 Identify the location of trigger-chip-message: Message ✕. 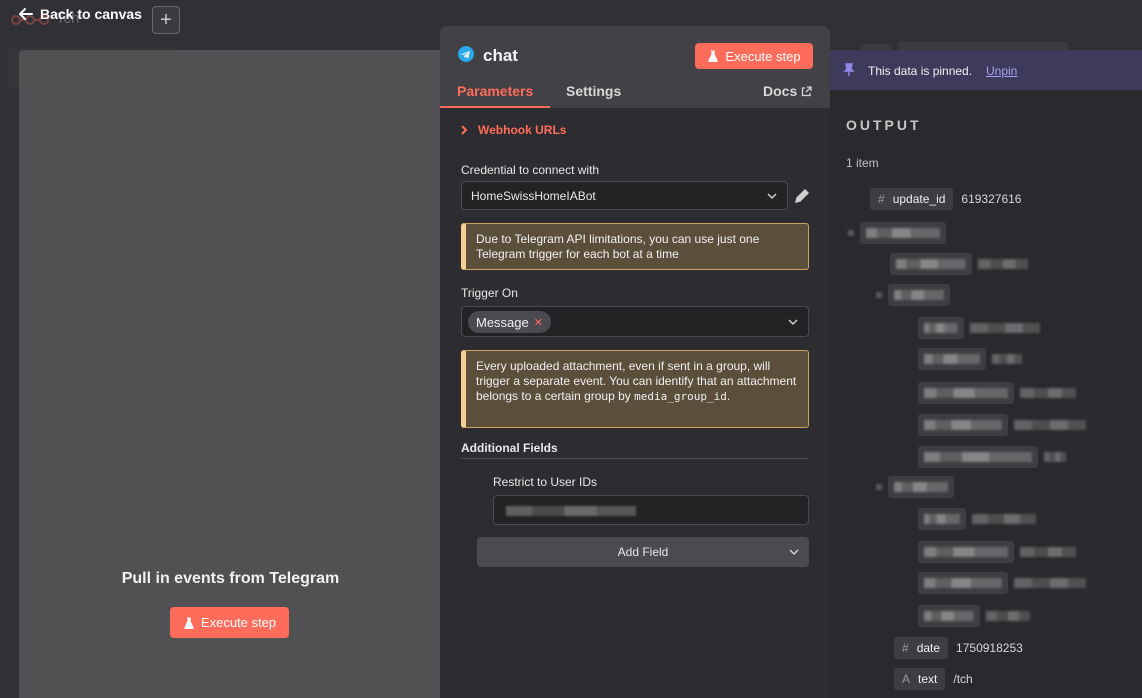
(509, 322).